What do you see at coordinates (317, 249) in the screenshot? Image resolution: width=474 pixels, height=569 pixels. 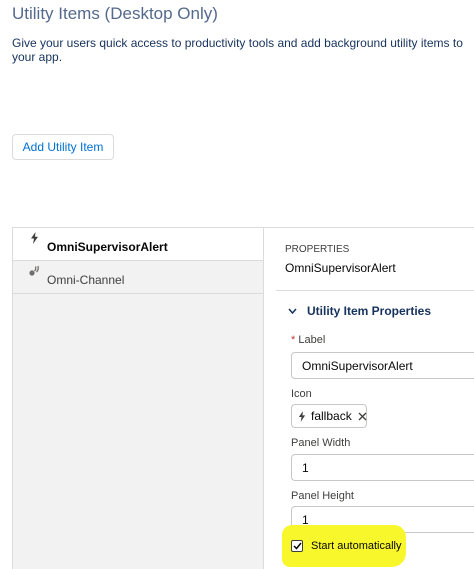 I see `properties-heading: PROPERTIES` at bounding box center [317, 249].